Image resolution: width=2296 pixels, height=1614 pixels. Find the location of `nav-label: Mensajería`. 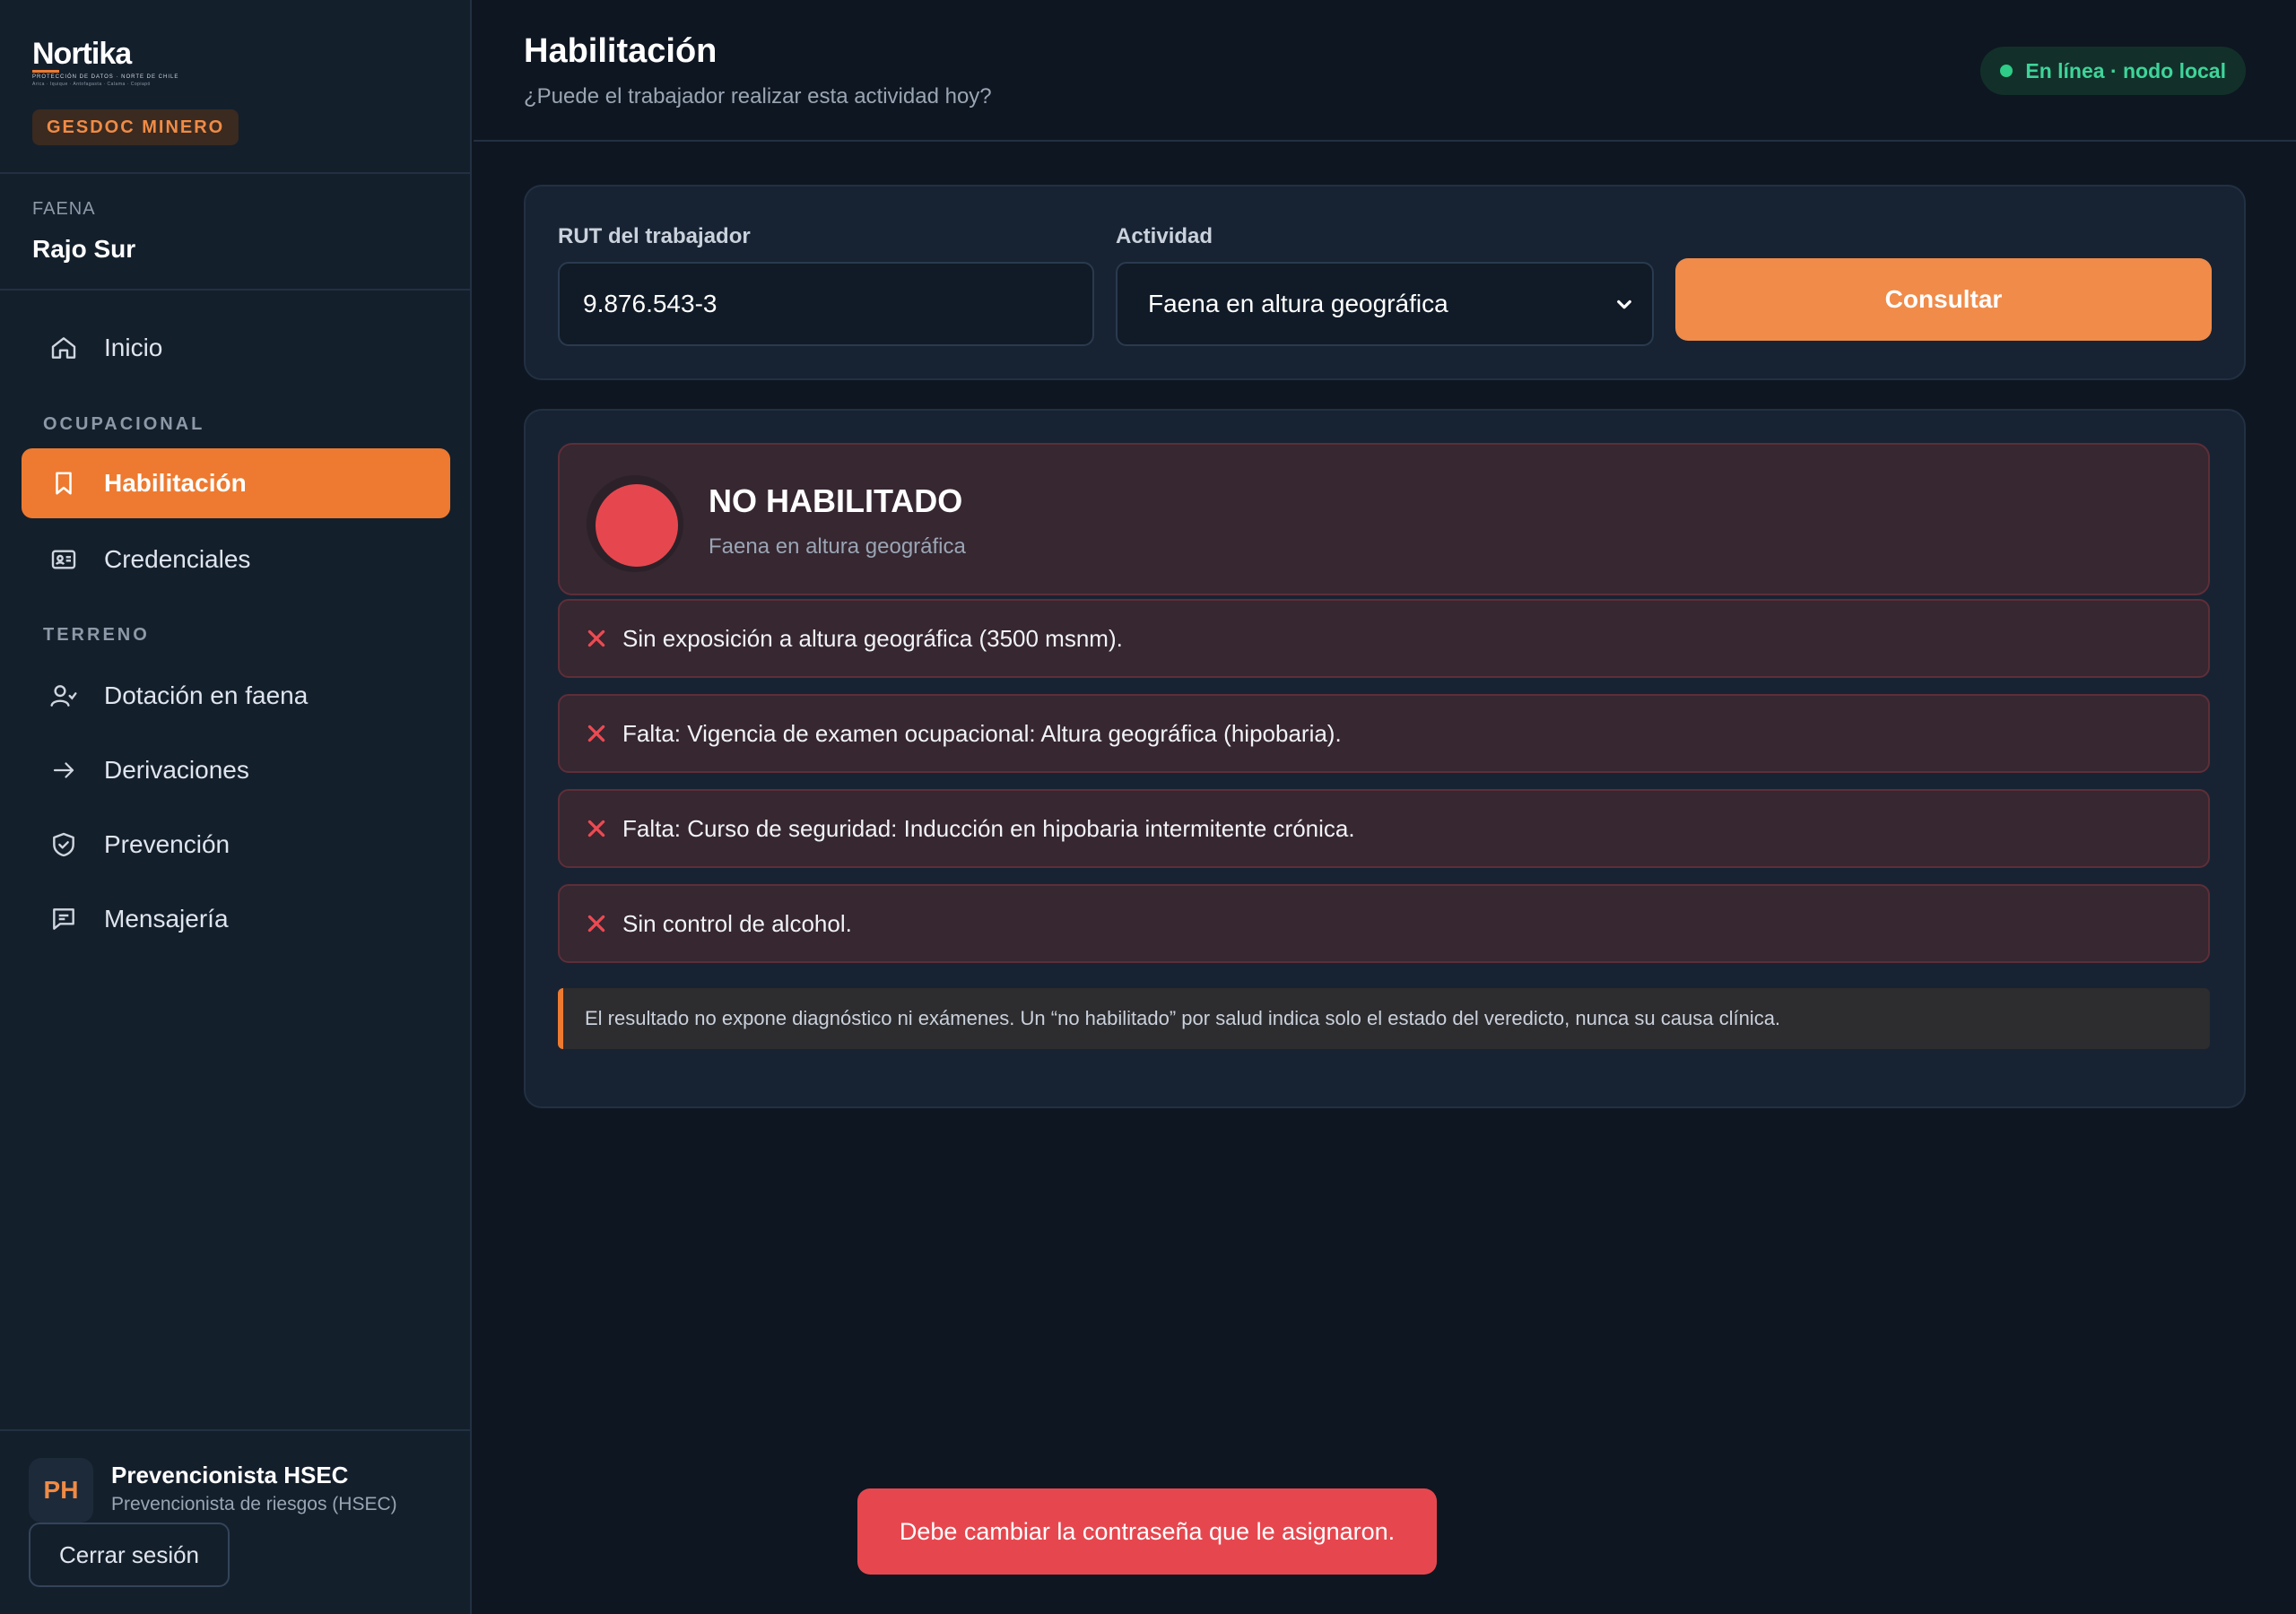

nav-label: Mensajería is located at coordinates (166, 919).